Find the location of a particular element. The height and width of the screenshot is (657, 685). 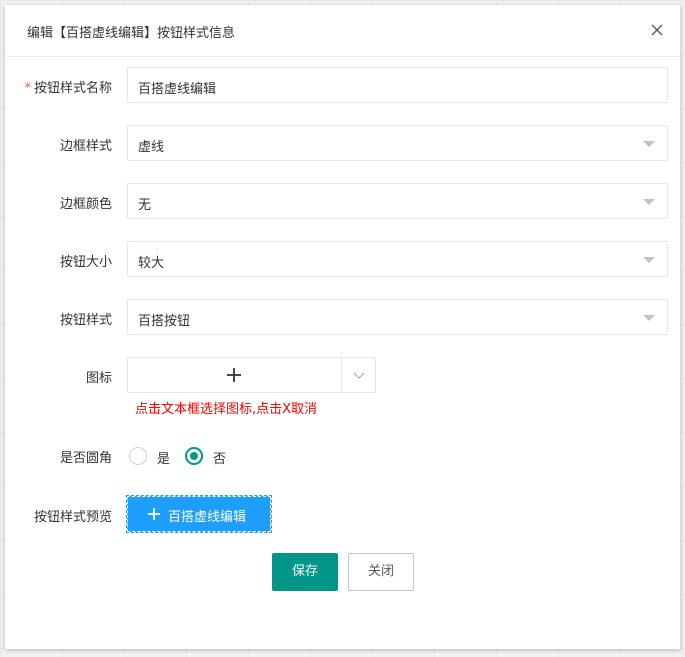

icon-picker-input is located at coordinates (251, 375).